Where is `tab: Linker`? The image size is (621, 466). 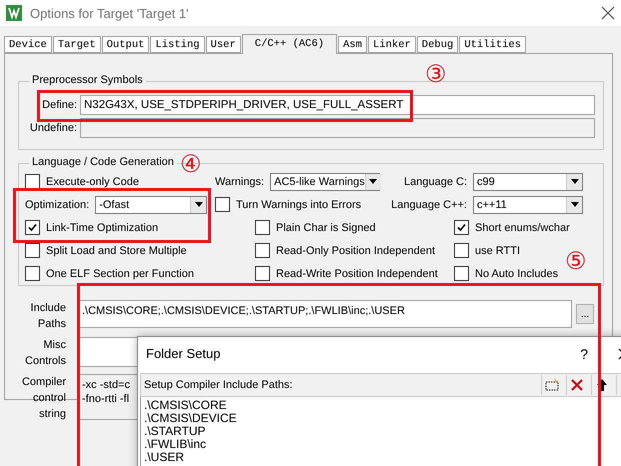
tab: Linker is located at coordinates (392, 44).